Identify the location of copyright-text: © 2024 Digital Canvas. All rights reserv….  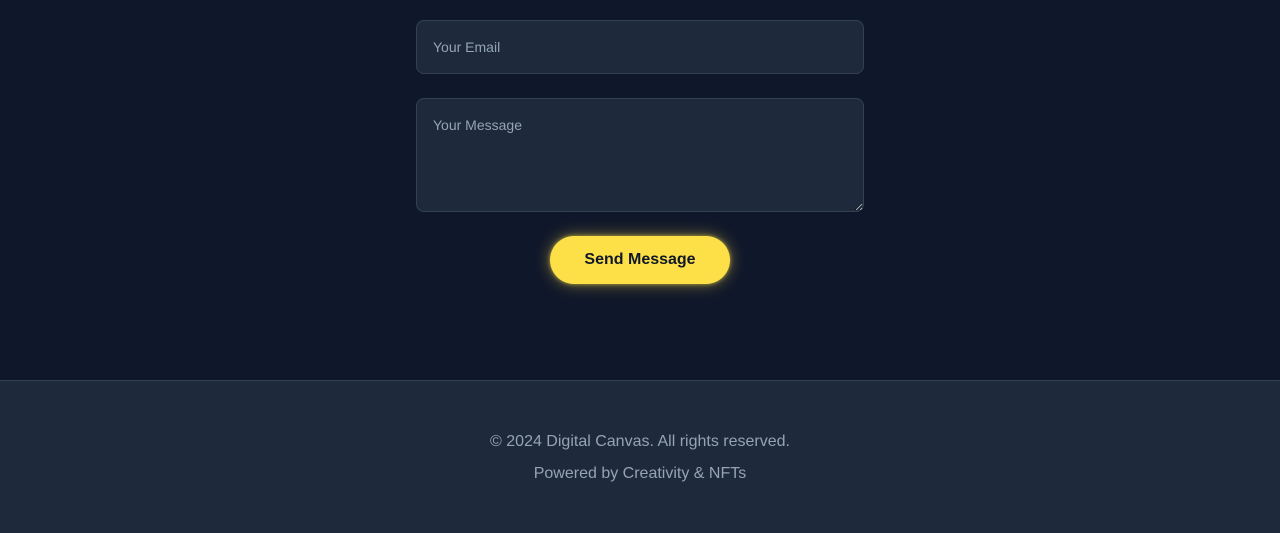
(640, 441).